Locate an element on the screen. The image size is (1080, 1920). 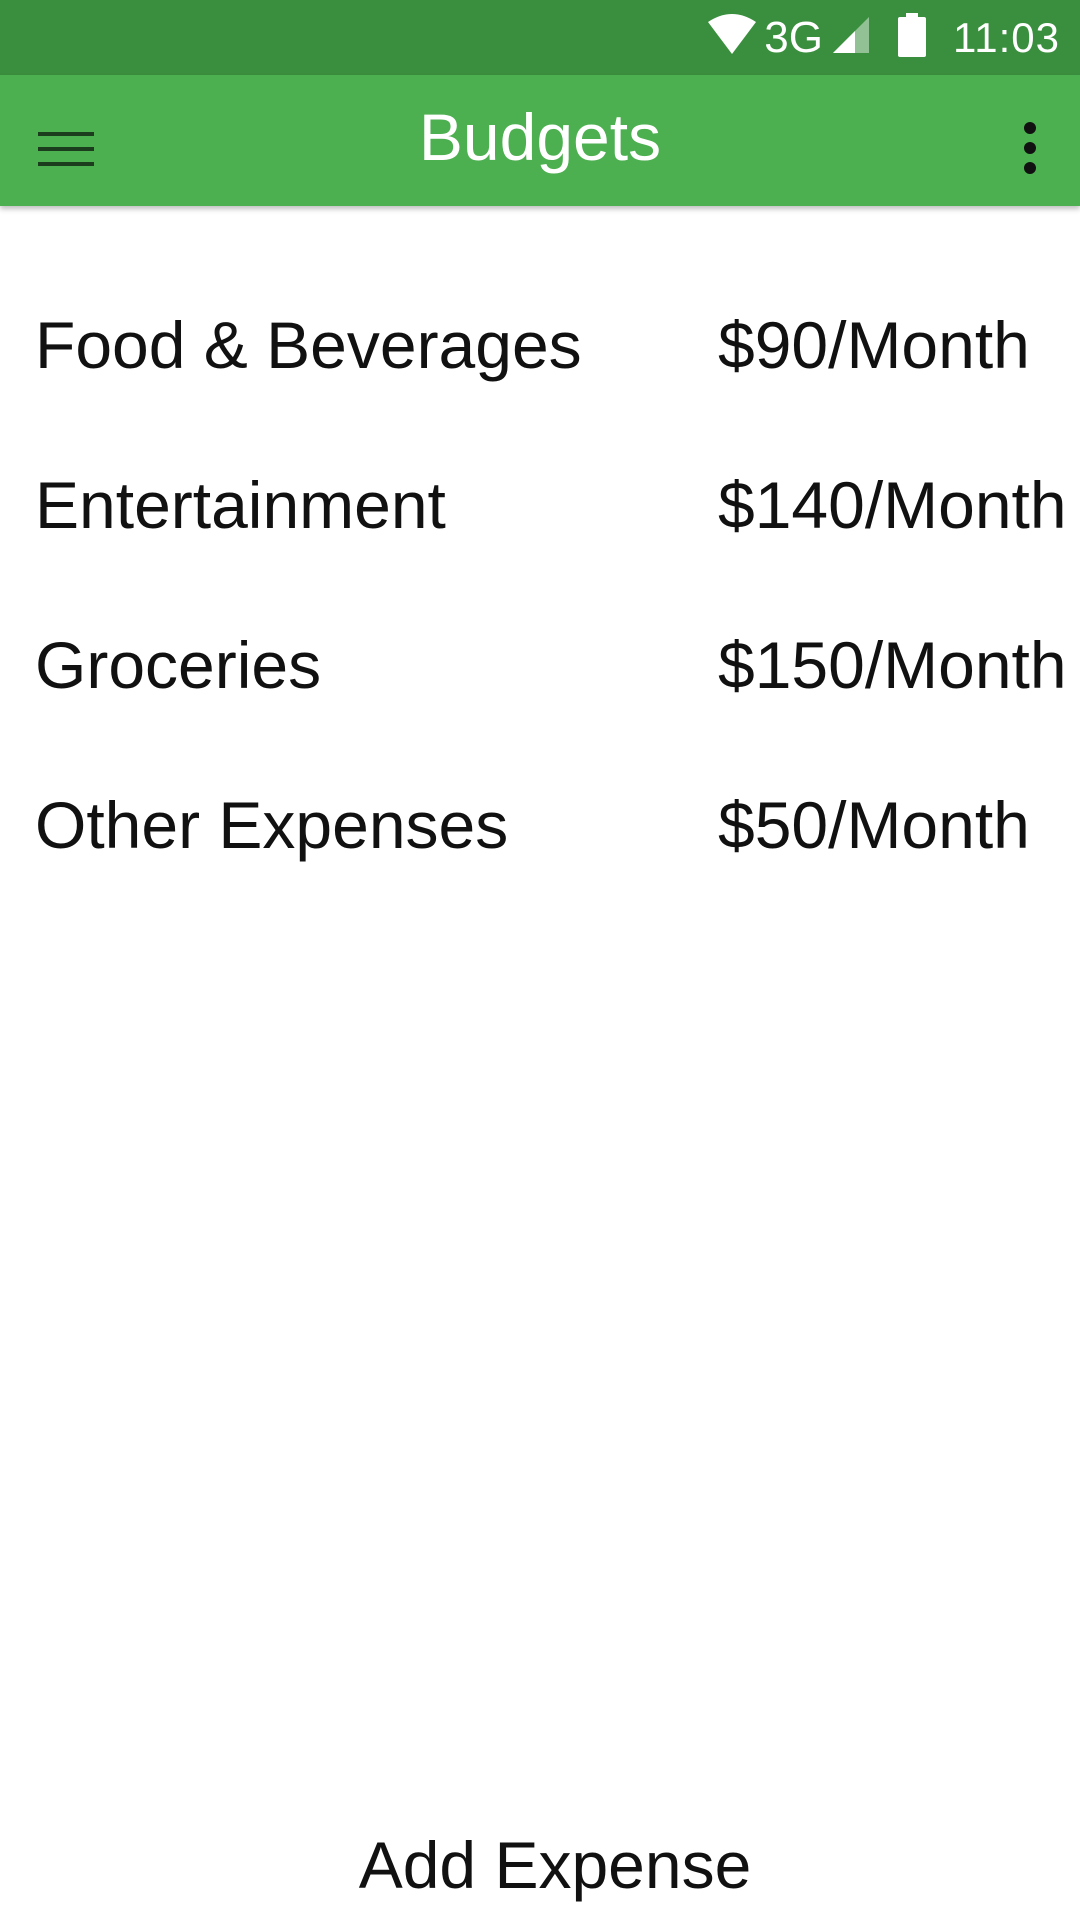
budget-amount: $50/Month is located at coordinates (874, 825).